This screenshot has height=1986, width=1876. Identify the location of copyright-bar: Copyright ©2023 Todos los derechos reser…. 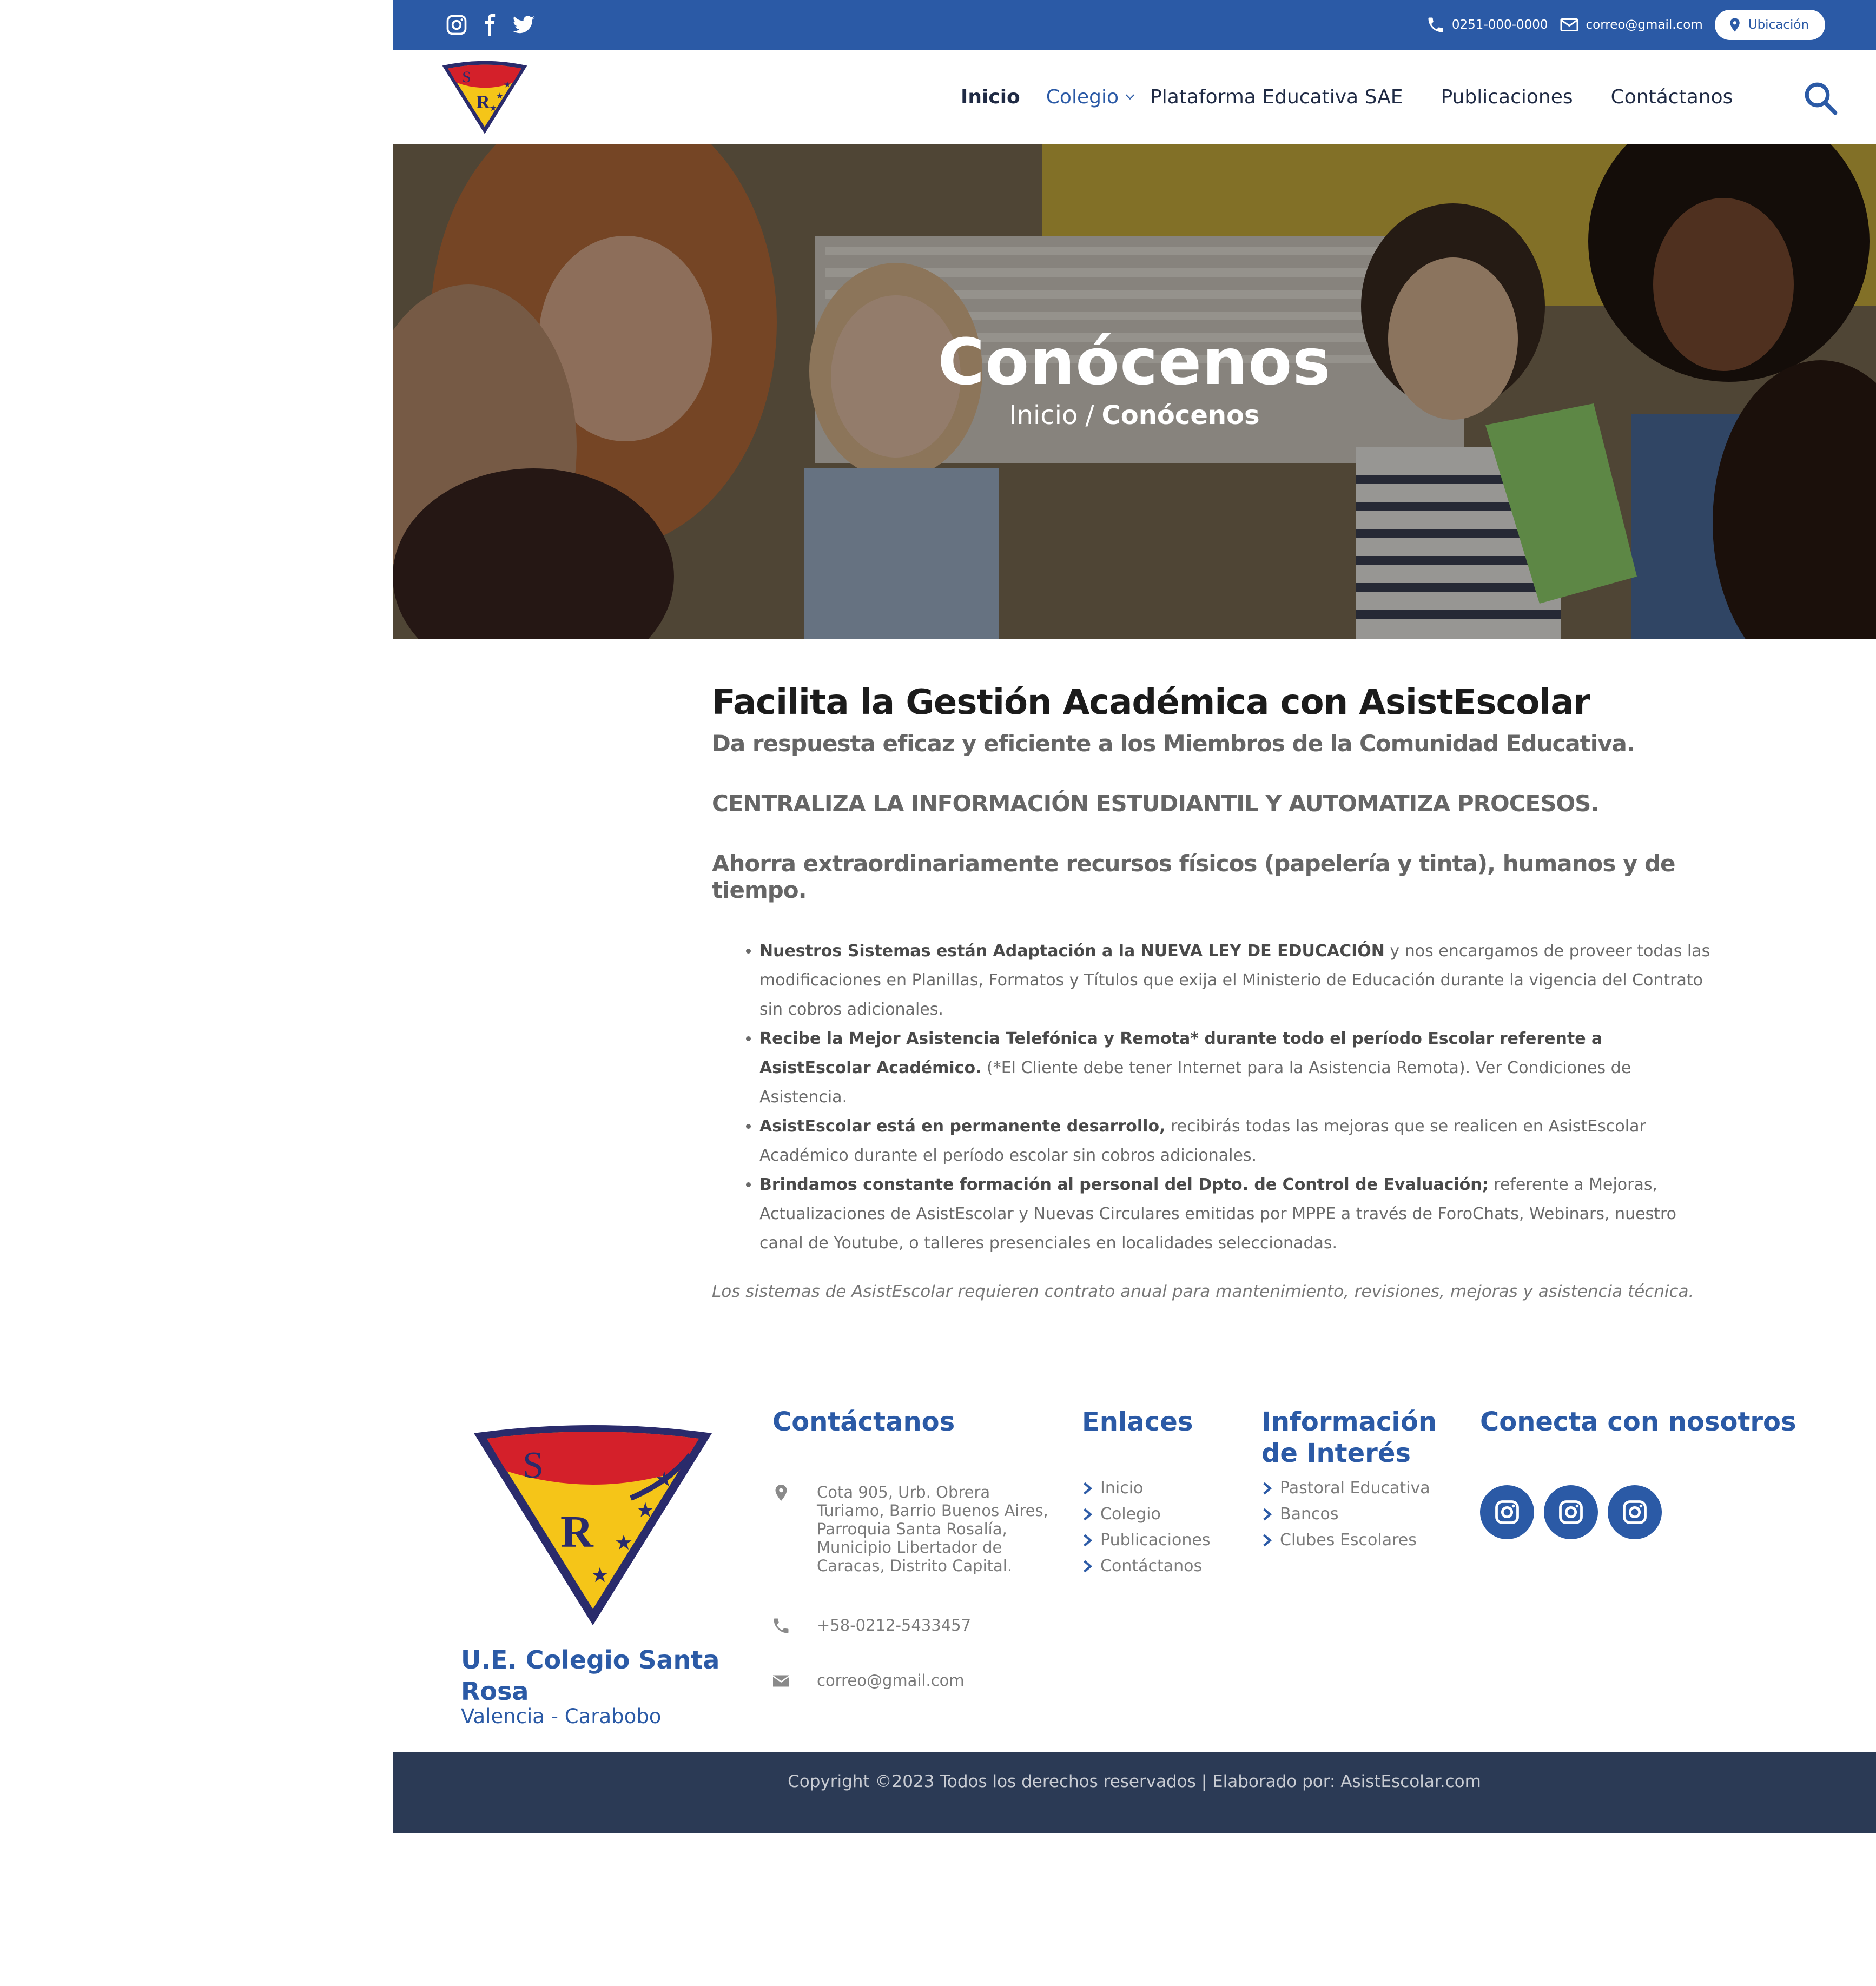
(1134, 1792).